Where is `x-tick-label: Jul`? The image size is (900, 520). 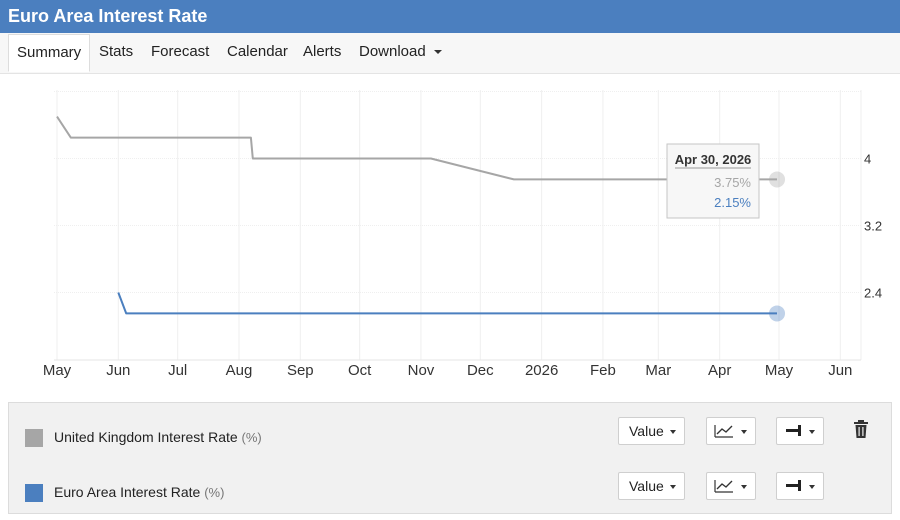 x-tick-label: Jul is located at coordinates (177, 370).